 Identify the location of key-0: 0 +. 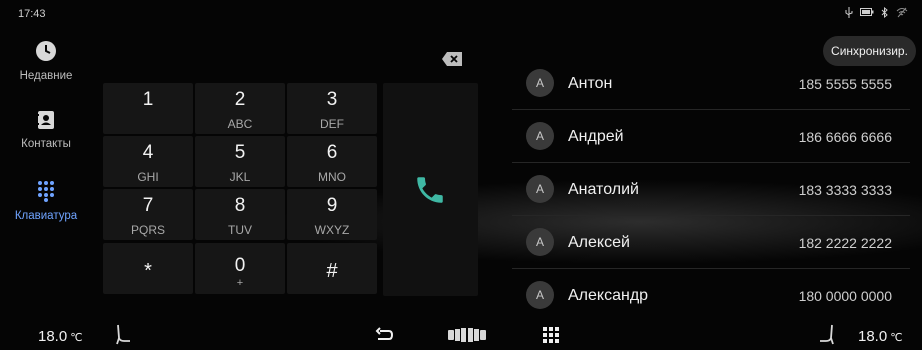
(240, 268).